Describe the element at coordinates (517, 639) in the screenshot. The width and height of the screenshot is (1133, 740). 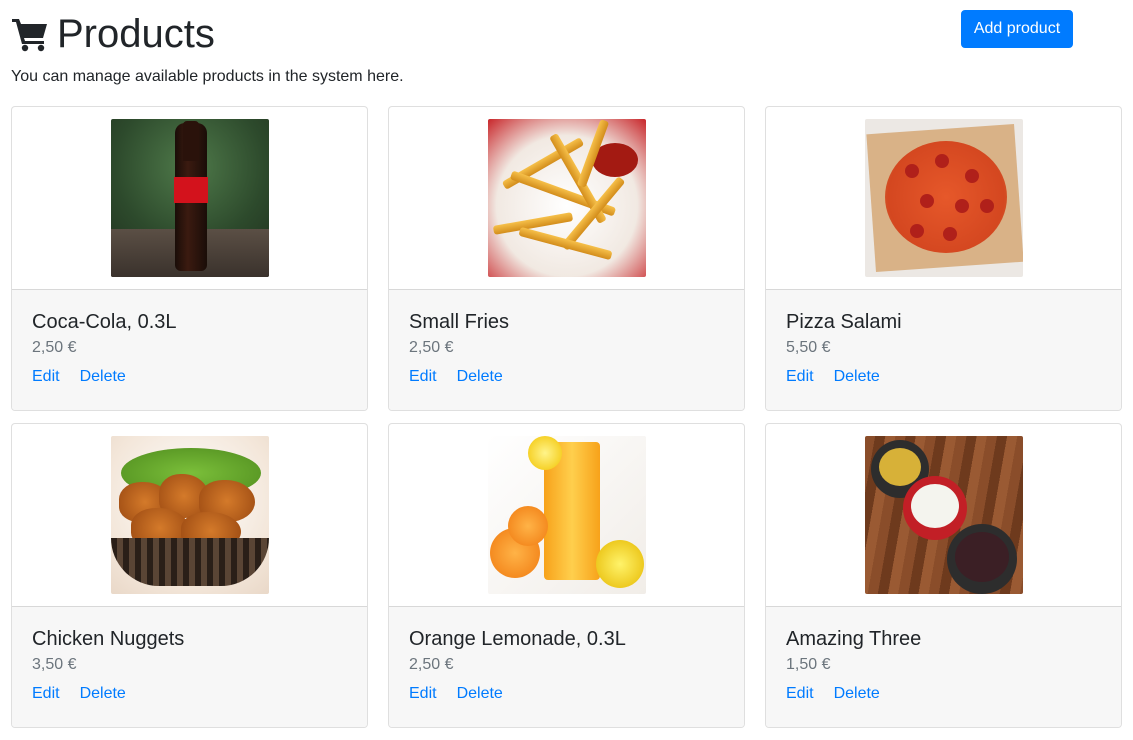
I see `product-name: Orange Lemonade, 0.3L` at that location.